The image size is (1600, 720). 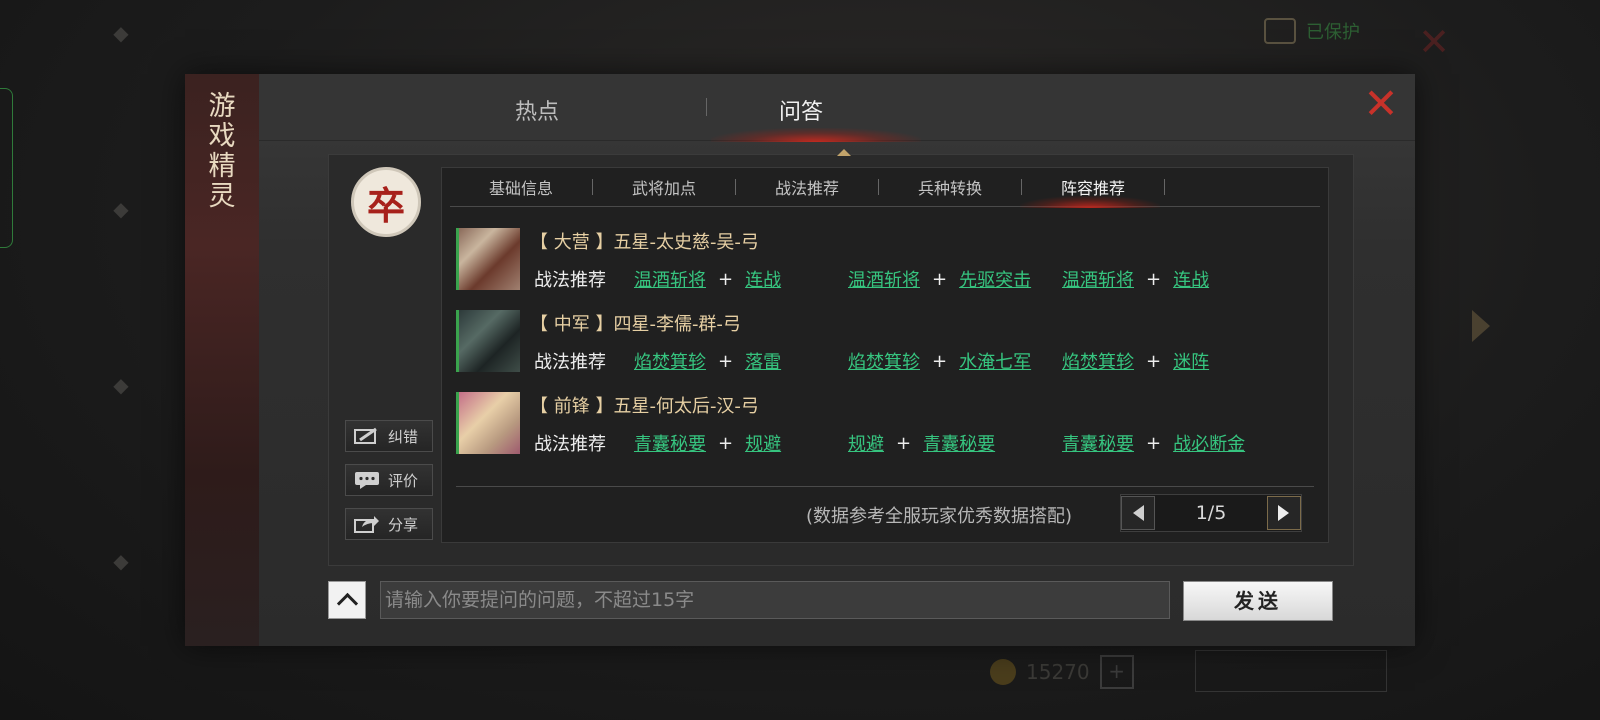 I want to click on close-button: ✕, so click(x=1381, y=104).